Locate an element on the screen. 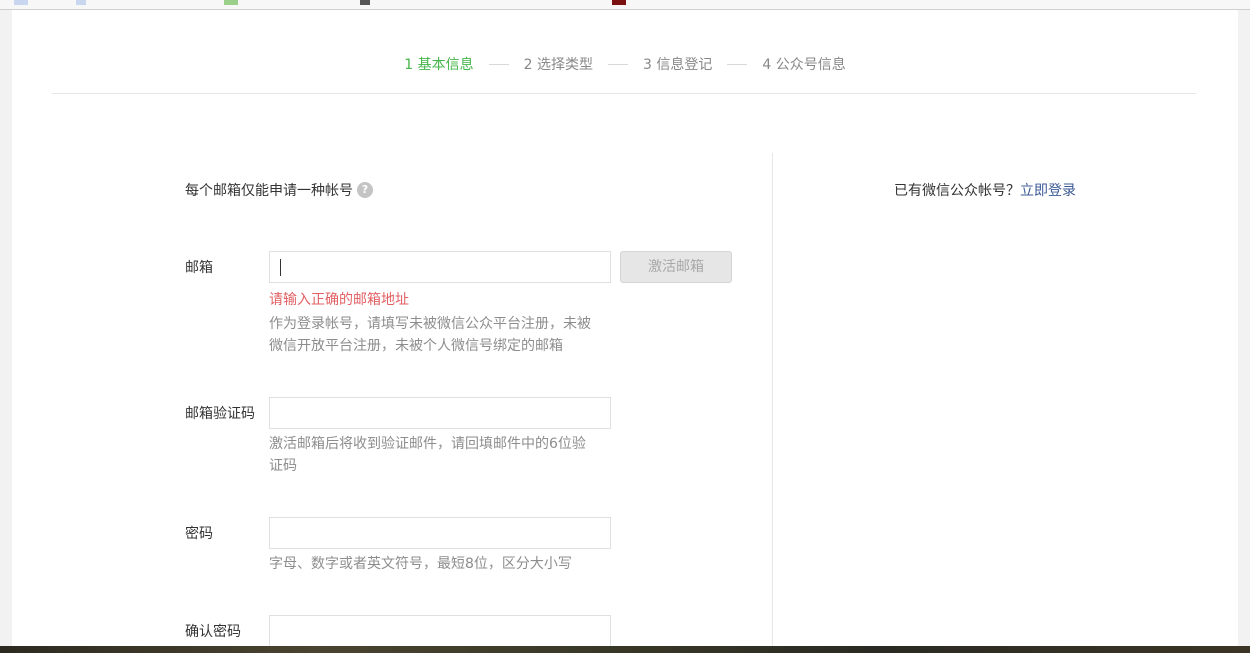 The image size is (1250, 653). password-label: 密码 is located at coordinates (199, 534).